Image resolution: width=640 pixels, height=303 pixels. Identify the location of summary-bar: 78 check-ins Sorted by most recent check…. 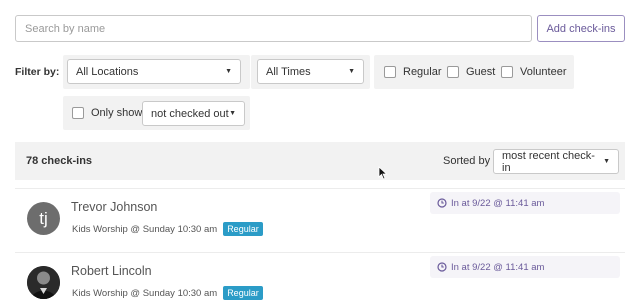
(320, 161).